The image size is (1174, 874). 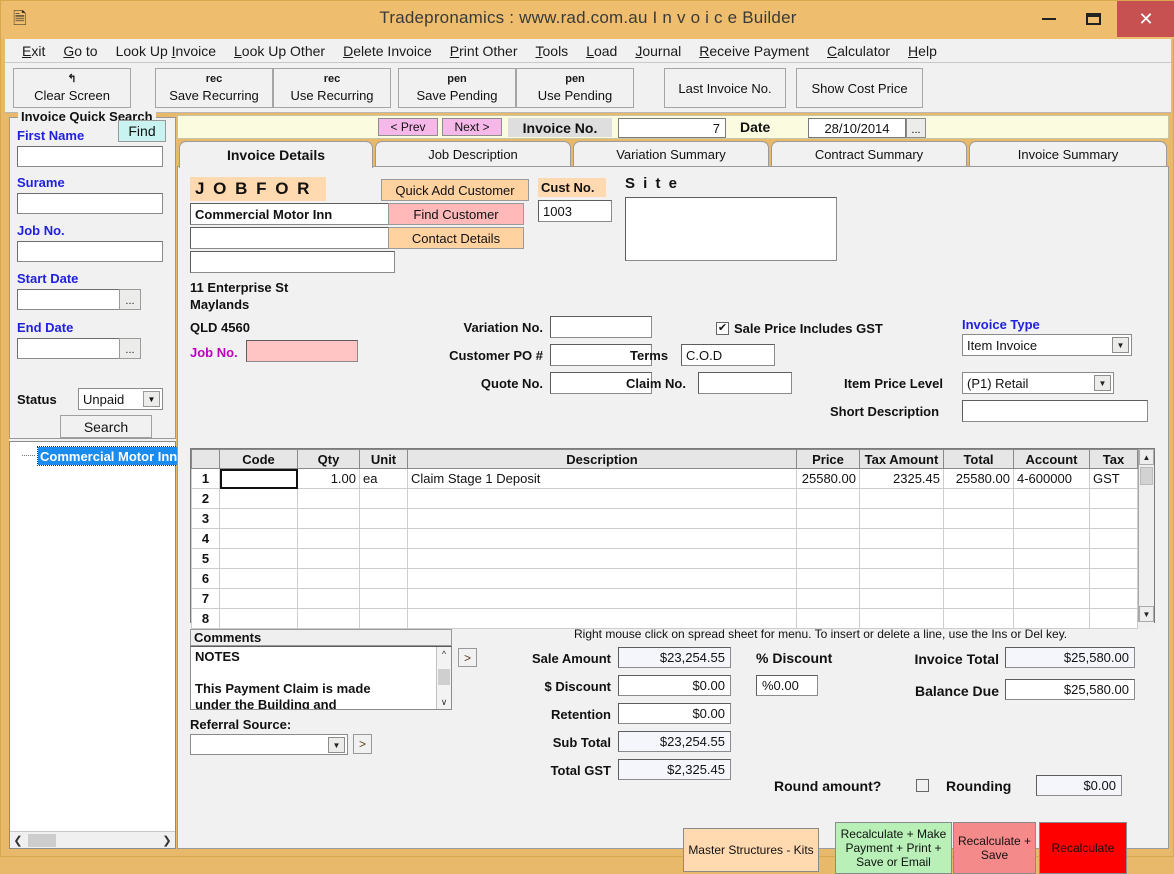 I want to click on row-number: 3, so click(x=205, y=518).